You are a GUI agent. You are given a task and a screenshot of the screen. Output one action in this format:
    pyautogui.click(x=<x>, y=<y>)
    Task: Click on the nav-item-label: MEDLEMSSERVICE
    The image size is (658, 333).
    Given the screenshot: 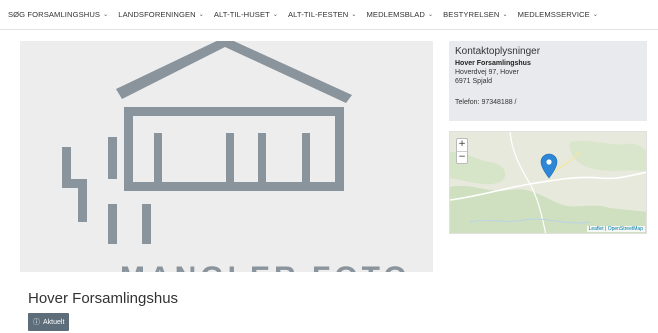 What is the action you would take?
    pyautogui.click(x=553, y=14)
    